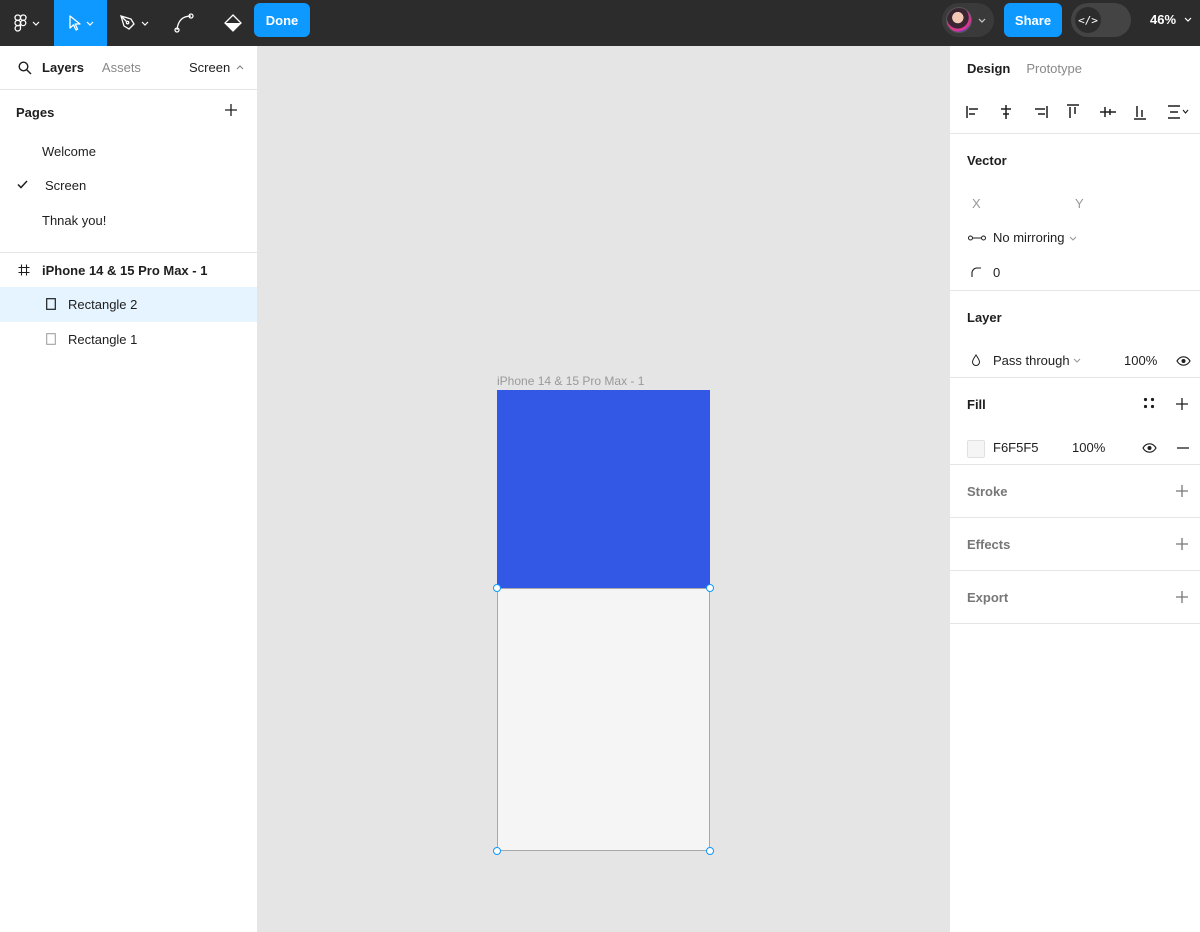 The image size is (1200, 932). What do you see at coordinates (1140, 360) in the screenshot?
I see `layer-opacity: 100%` at bounding box center [1140, 360].